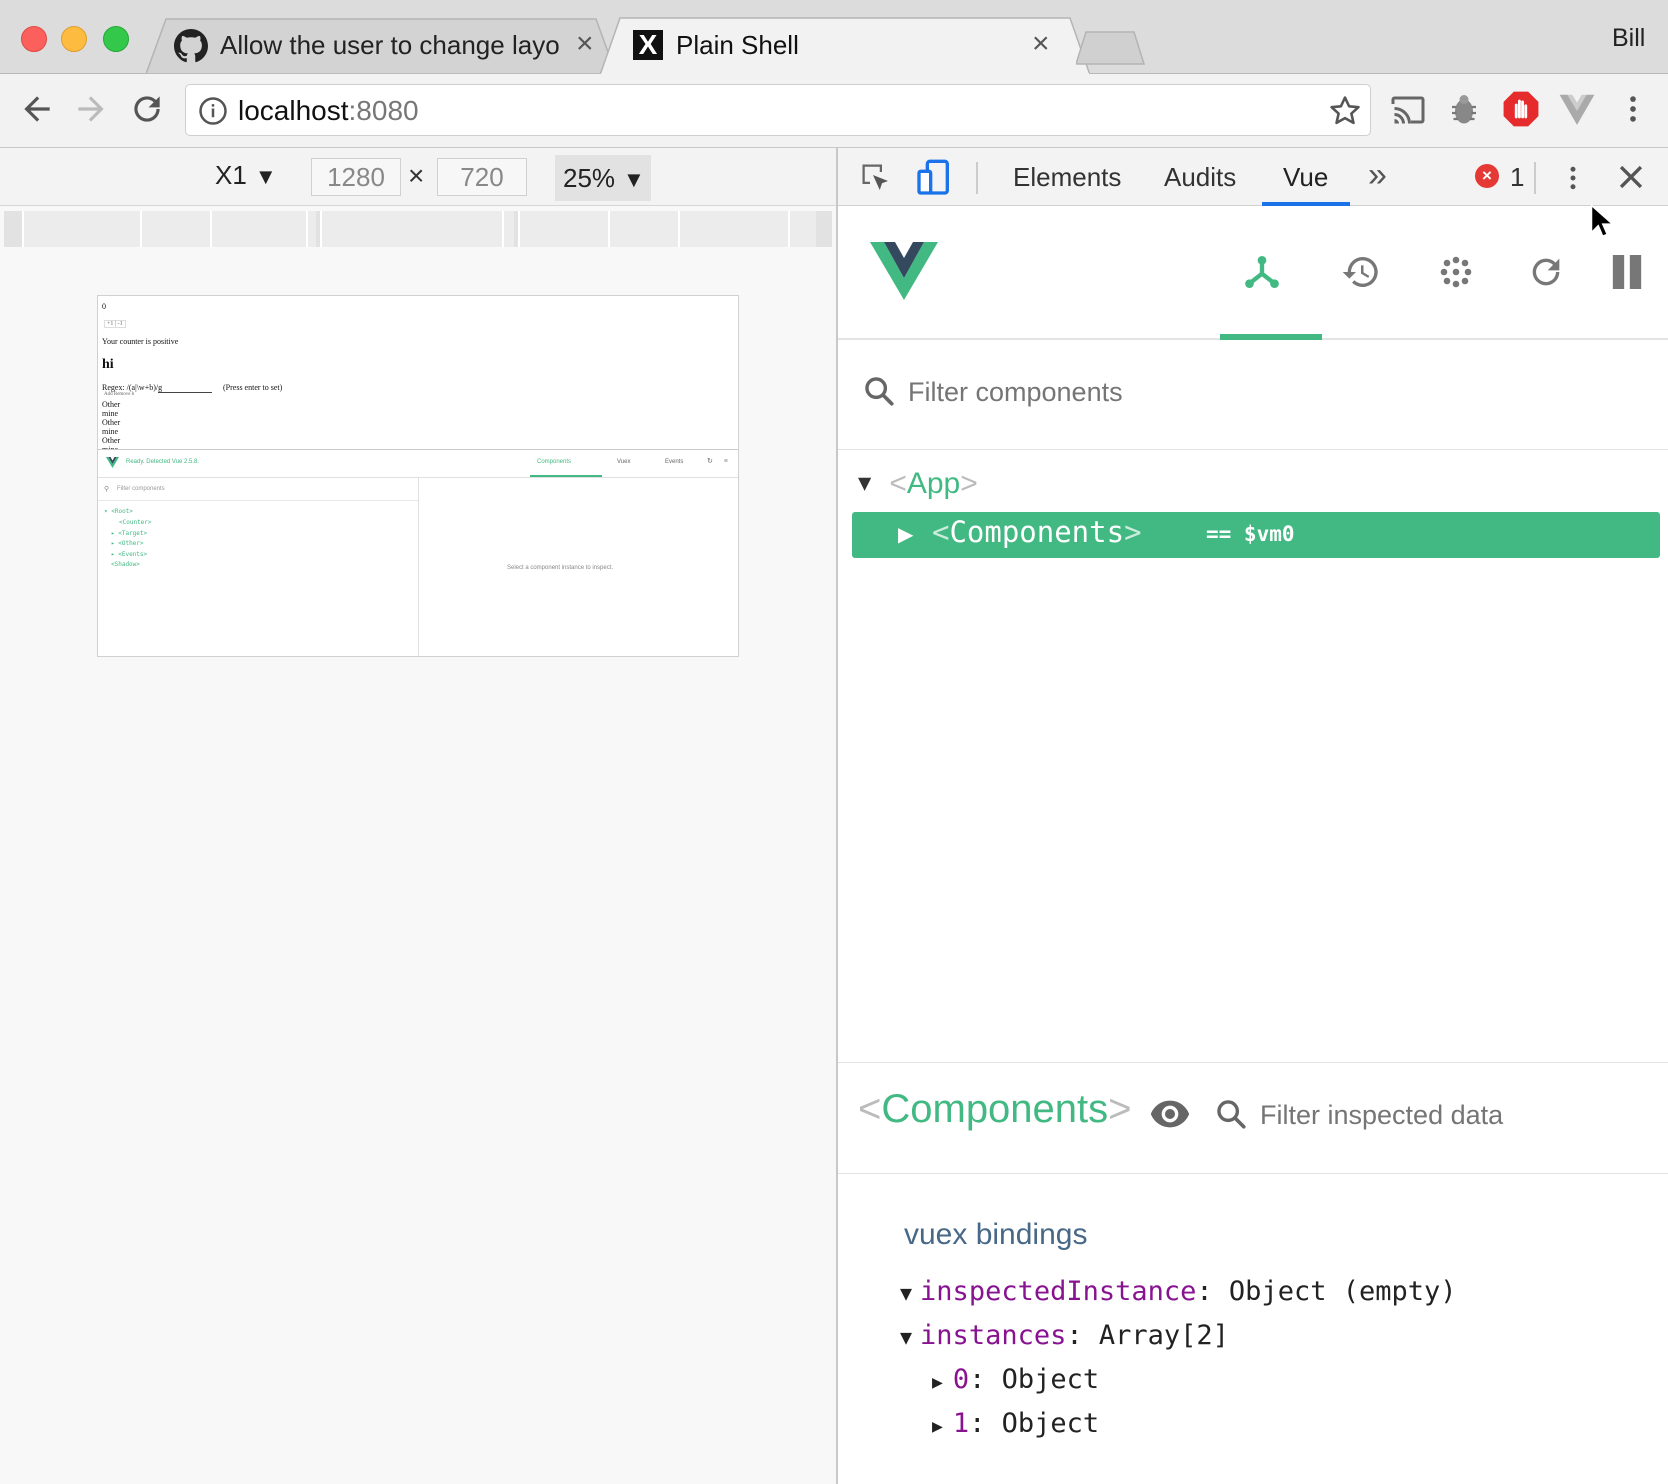  I want to click on mini-heading: hi, so click(108, 364).